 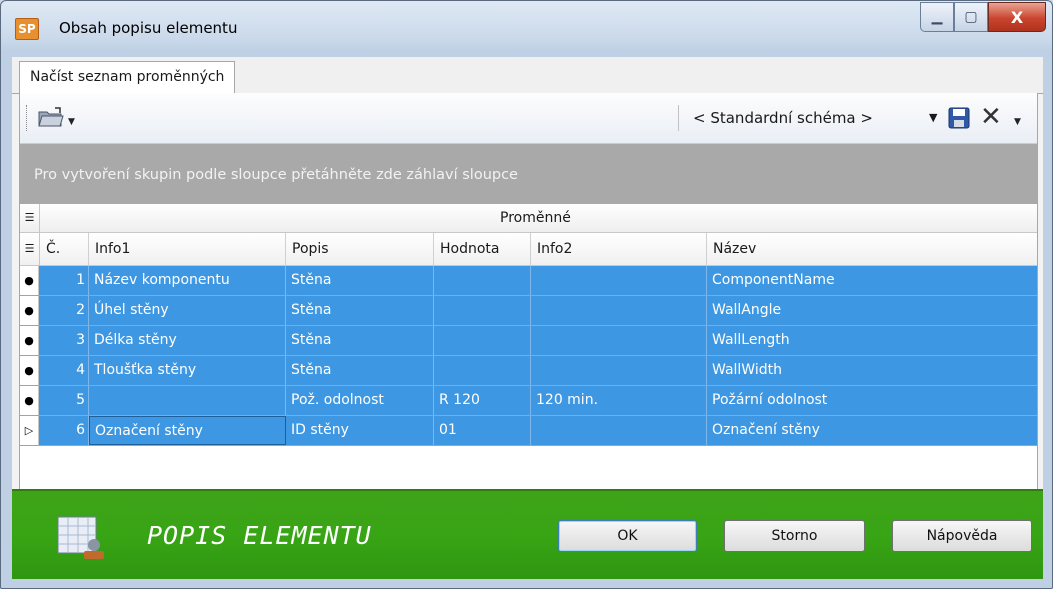 What do you see at coordinates (619, 400) in the screenshot?
I see `cell-info2: 120 min.` at bounding box center [619, 400].